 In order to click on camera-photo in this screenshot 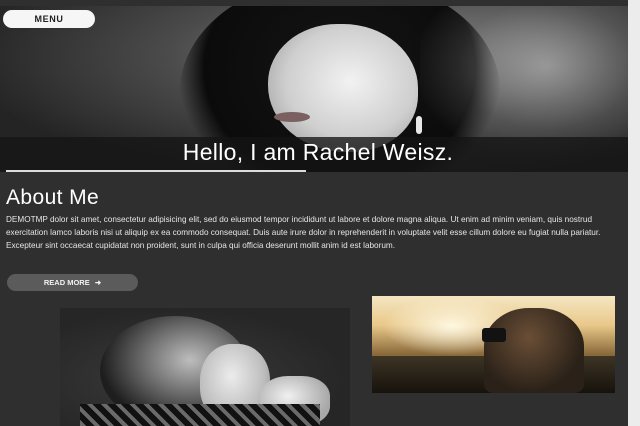, I will do `click(493, 344)`.